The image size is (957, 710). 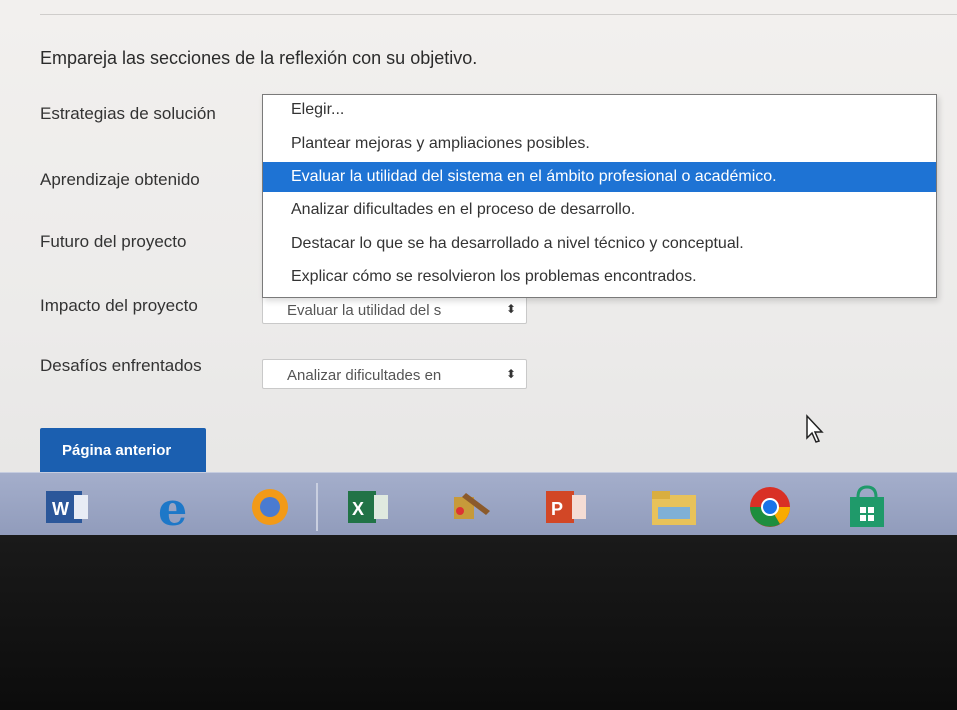 What do you see at coordinates (570, 507) in the screenshot?
I see `powerpoint-icon: P` at bounding box center [570, 507].